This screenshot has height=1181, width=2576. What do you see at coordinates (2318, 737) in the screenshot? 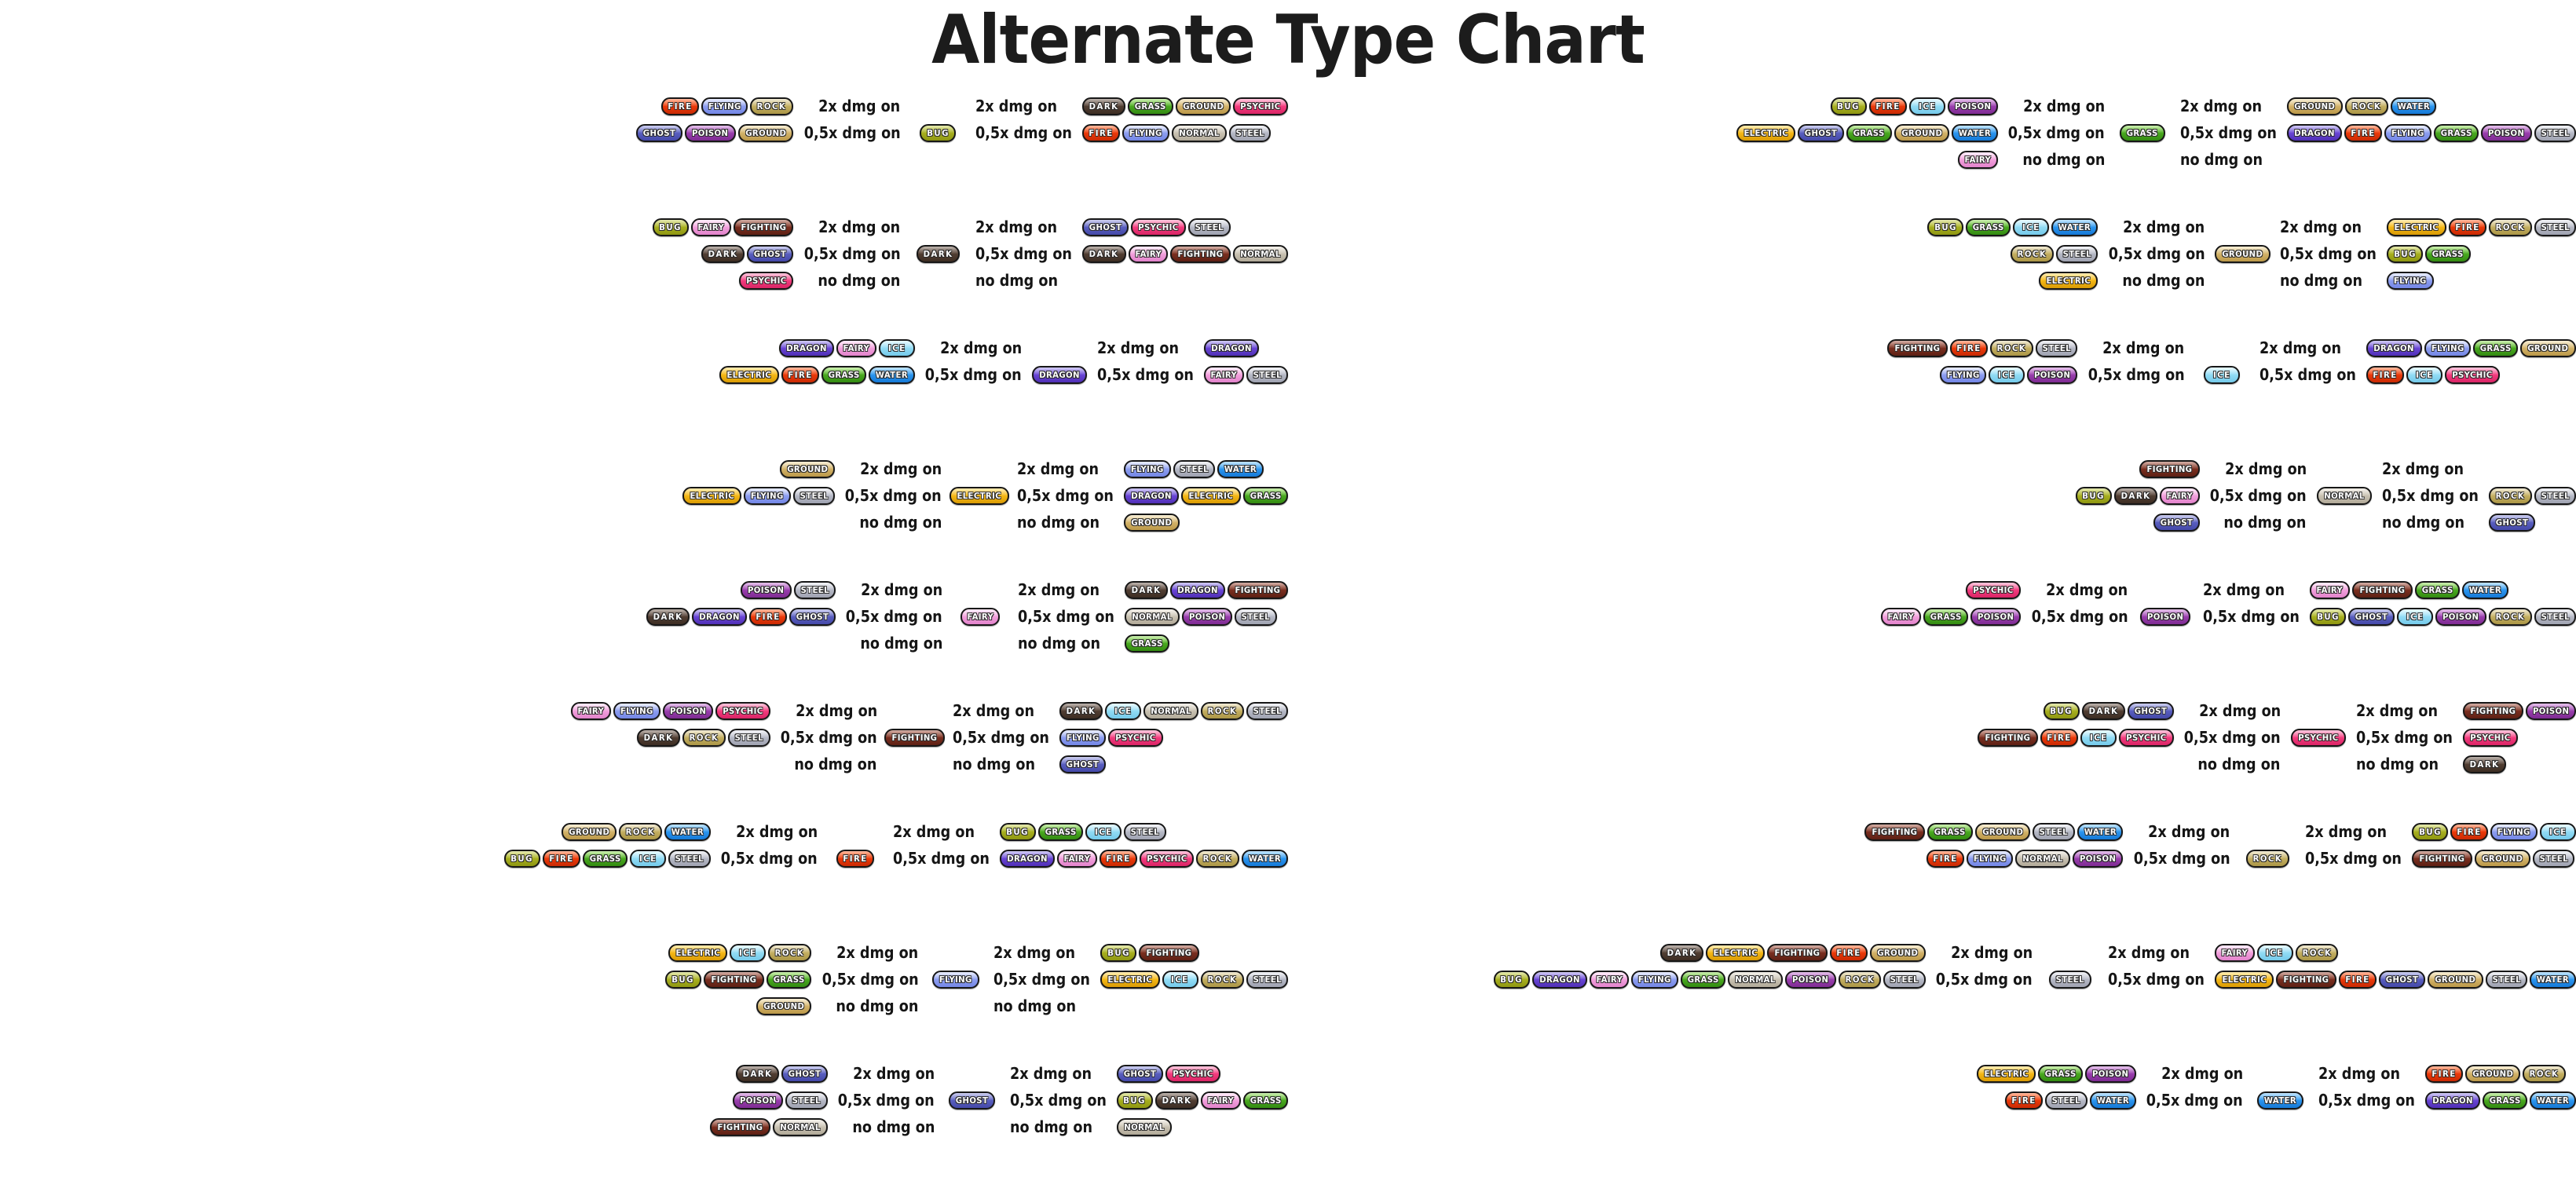
I see `subject-type-badge-psychic: PSYCHIC` at bounding box center [2318, 737].